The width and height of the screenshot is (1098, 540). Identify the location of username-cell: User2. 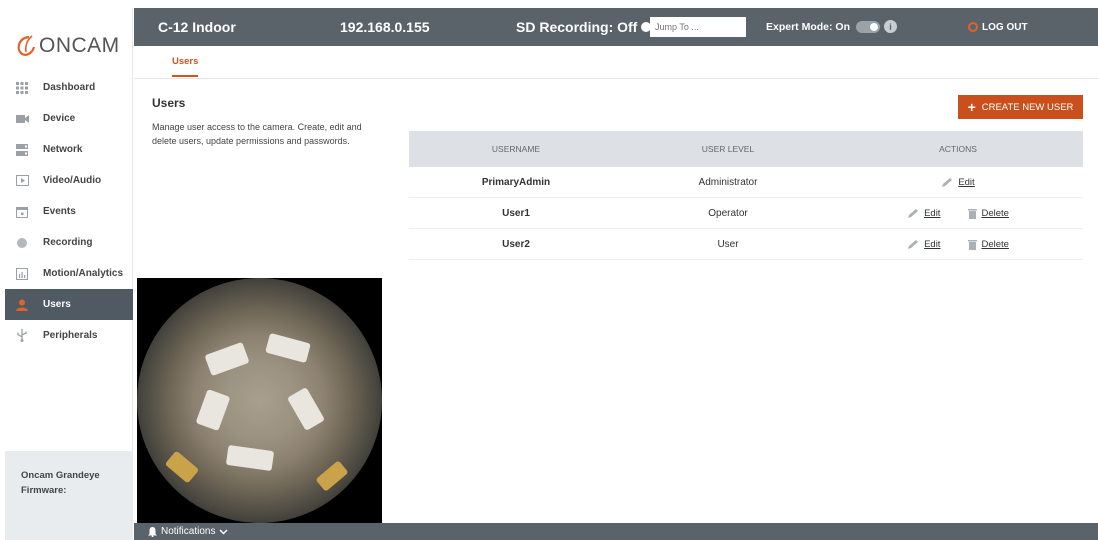
(516, 244).